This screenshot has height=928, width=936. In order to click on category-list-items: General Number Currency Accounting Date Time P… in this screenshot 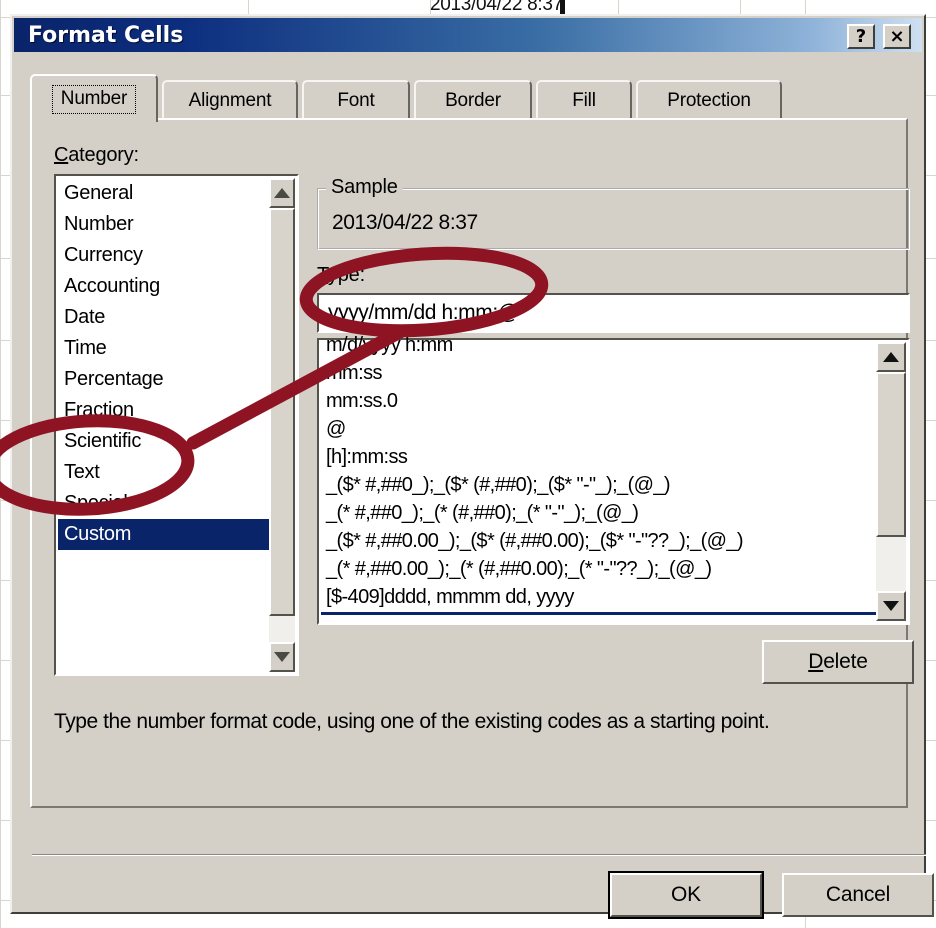, I will do `click(164, 426)`.